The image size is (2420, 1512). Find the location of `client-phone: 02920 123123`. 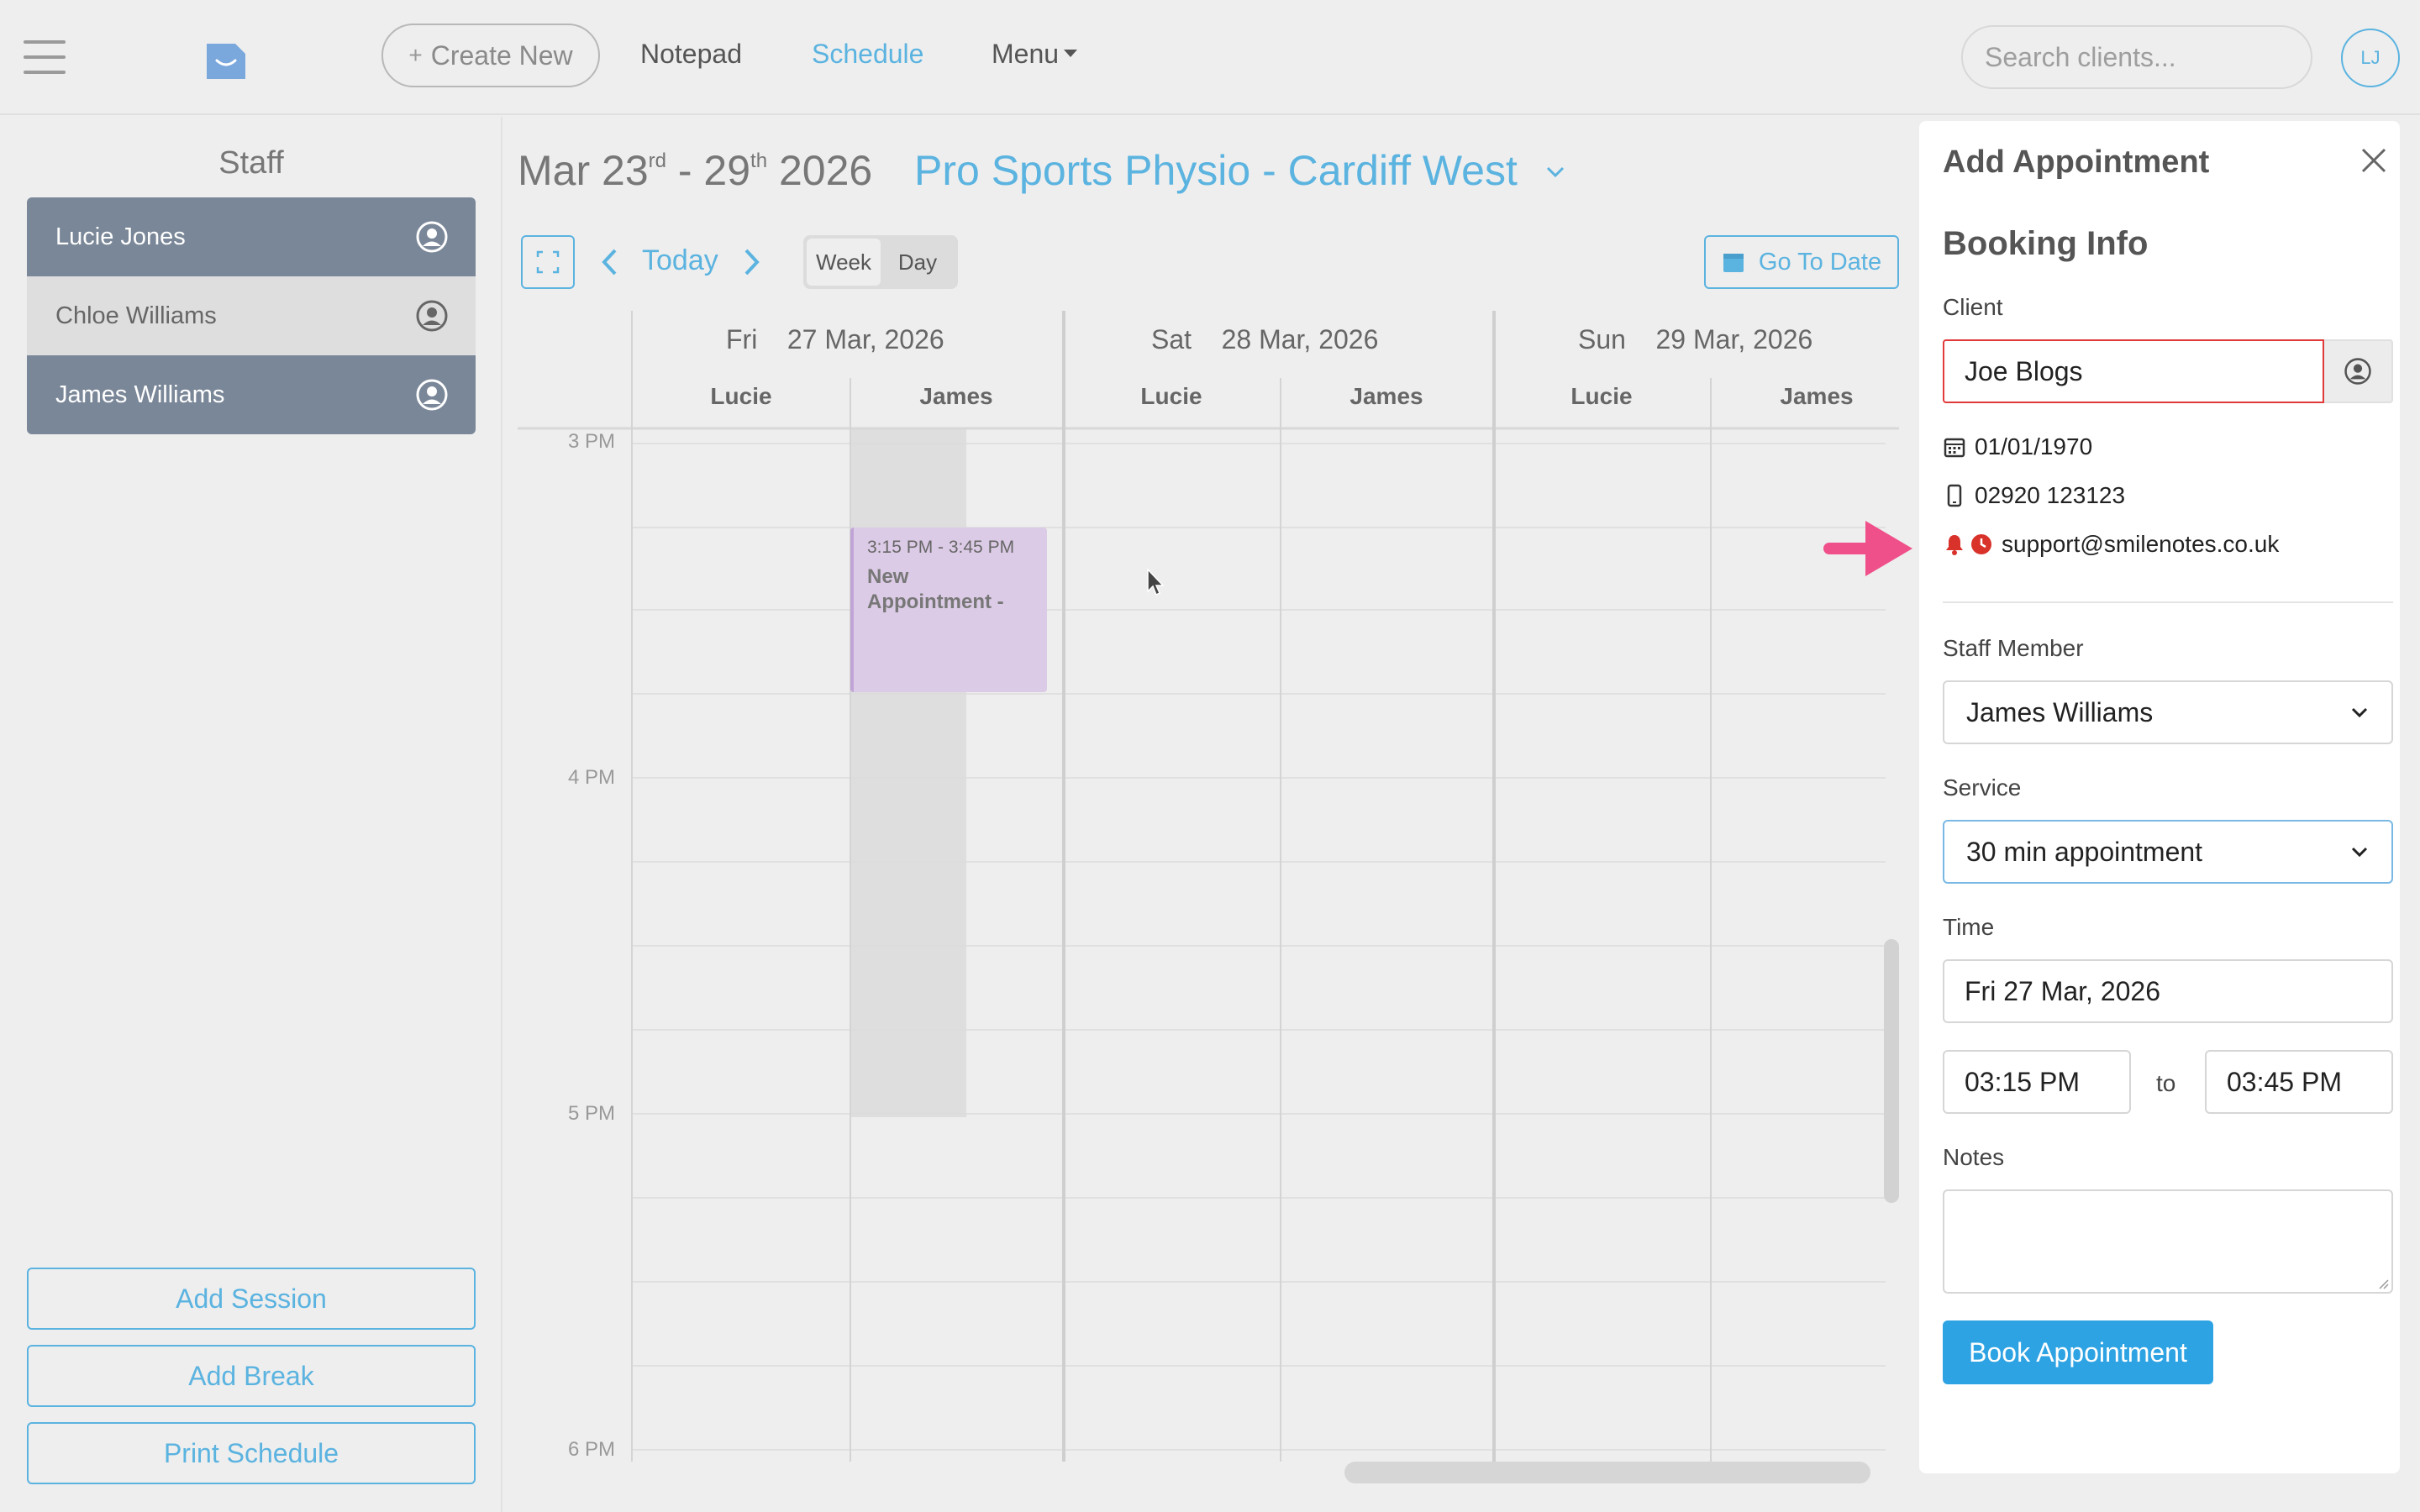

client-phone: 02920 123123 is located at coordinates (2034, 495).